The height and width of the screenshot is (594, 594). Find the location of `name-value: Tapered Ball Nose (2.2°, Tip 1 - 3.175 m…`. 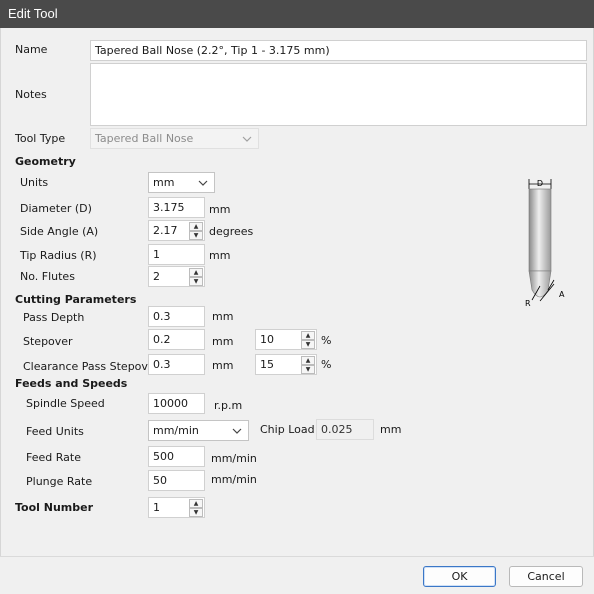

name-value: Tapered Ball Nose (2.2°, Tip 1 - 3.175 m… is located at coordinates (212, 50).